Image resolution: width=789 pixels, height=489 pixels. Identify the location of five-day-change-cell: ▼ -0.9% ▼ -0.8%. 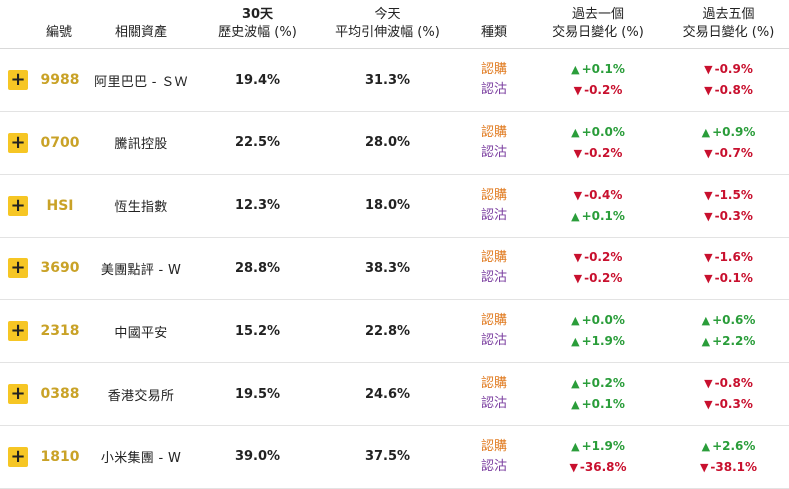
(728, 80).